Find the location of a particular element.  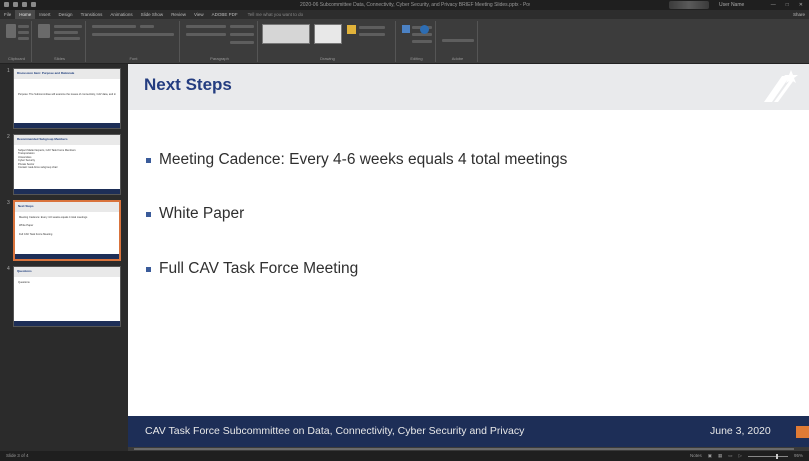

new-slide-icon is located at coordinates (44, 31).